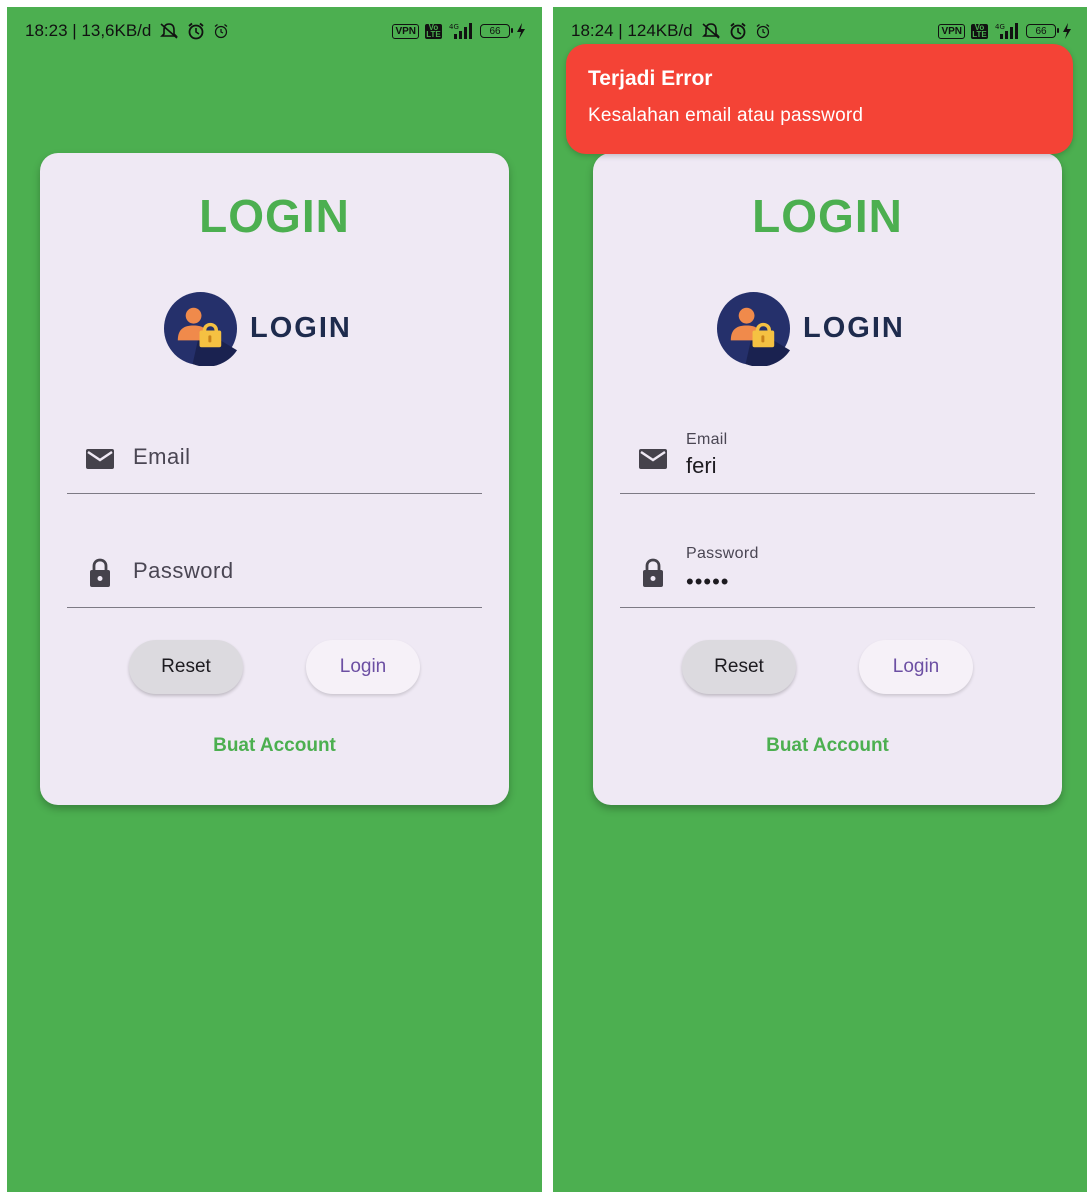 Image resolution: width=1087 pixels, height=1192 pixels. Describe the element at coordinates (707, 439) in the screenshot. I see `email-label: Email` at that location.